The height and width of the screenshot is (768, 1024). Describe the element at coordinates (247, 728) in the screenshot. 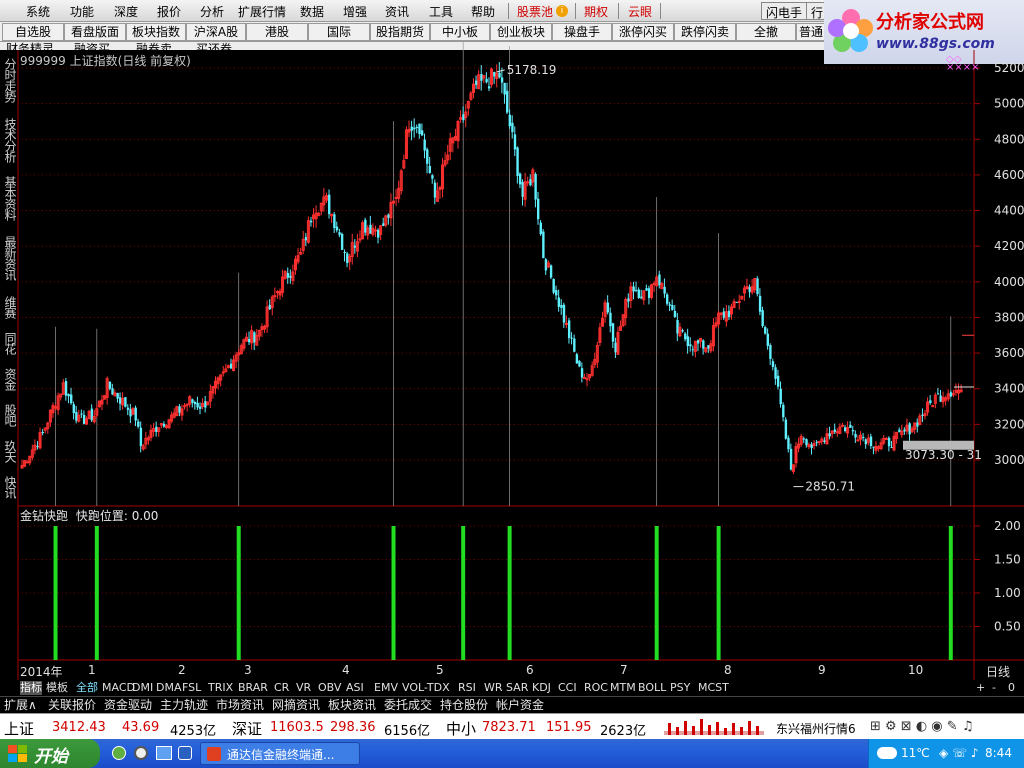

I see `sz-index-name: 深证` at that location.